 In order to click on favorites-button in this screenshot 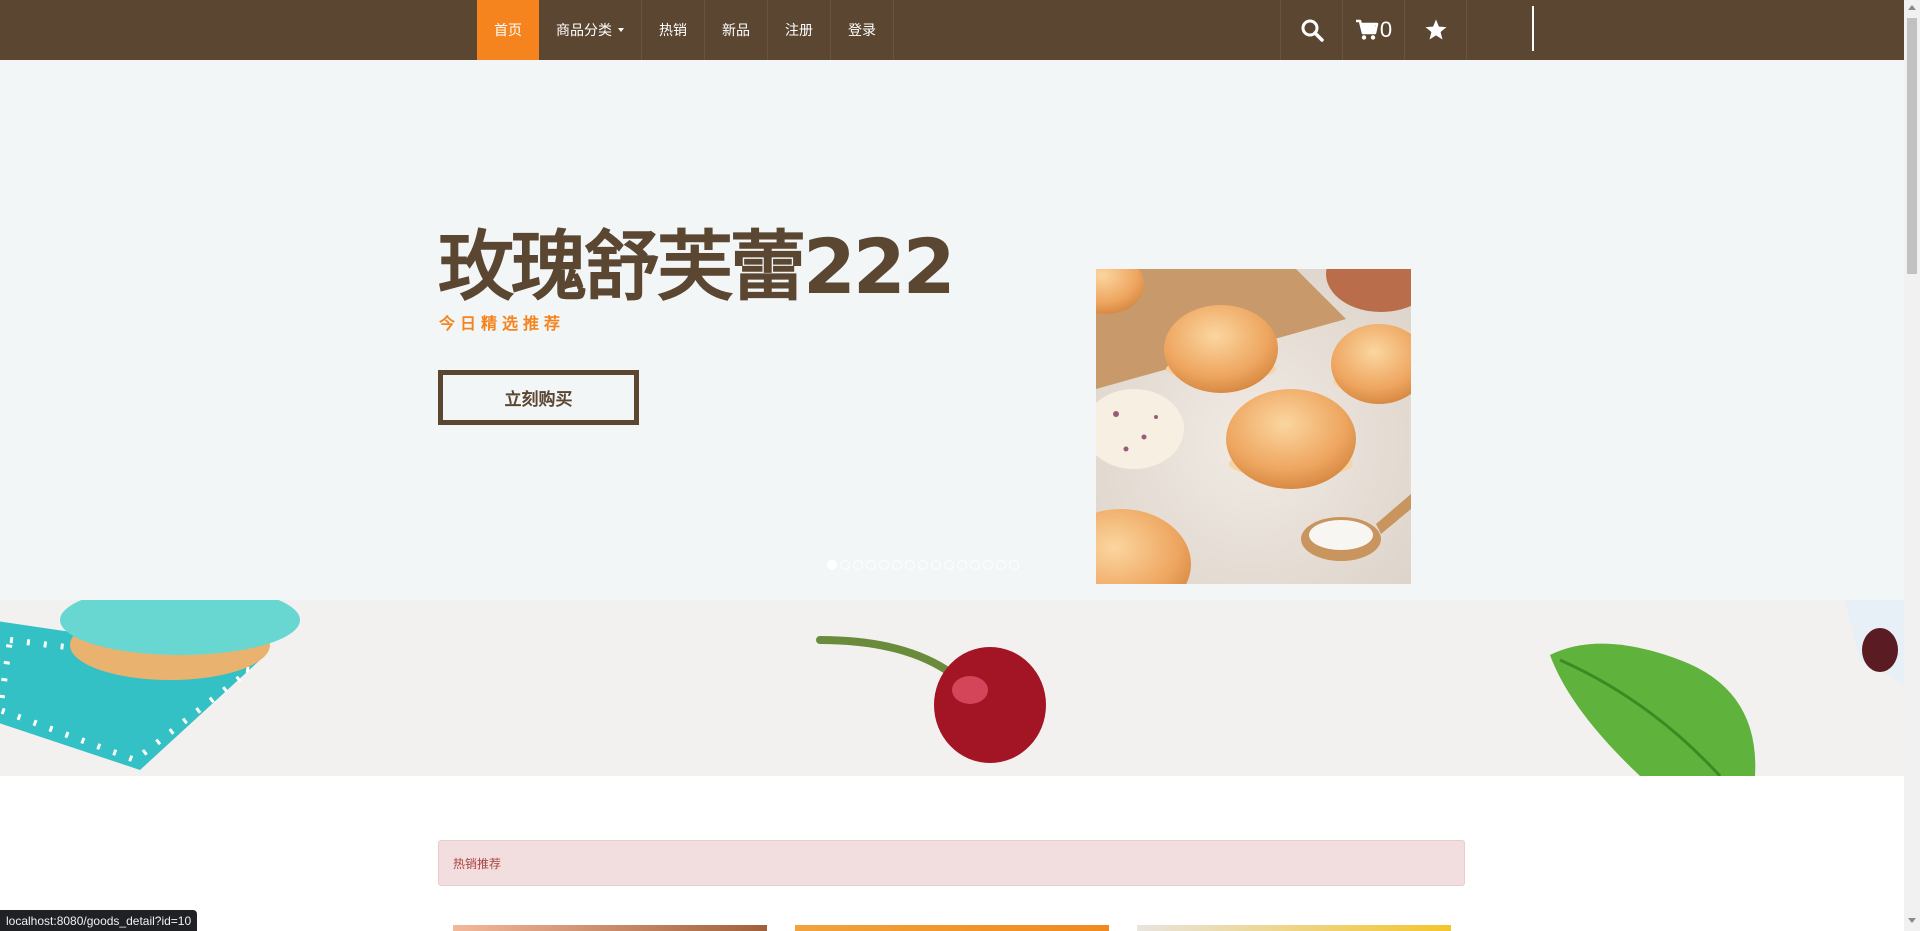, I will do `click(1435, 30)`.